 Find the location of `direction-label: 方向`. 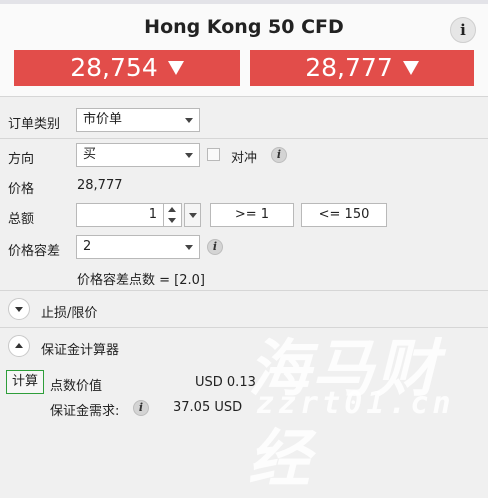

direction-label: 方向 is located at coordinates (21, 159).